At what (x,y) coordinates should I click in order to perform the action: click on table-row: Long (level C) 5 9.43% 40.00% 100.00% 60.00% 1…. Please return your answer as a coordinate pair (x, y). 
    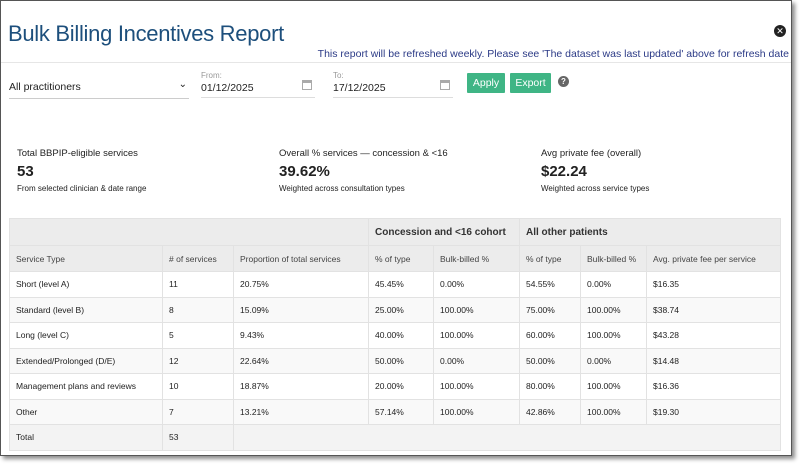
    Looking at the image, I should click on (395, 335).